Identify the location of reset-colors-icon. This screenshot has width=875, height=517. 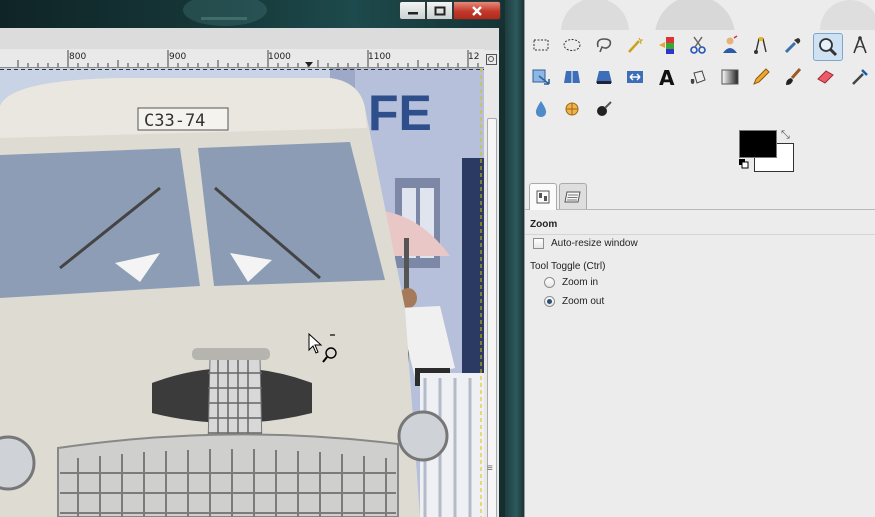
(744, 164).